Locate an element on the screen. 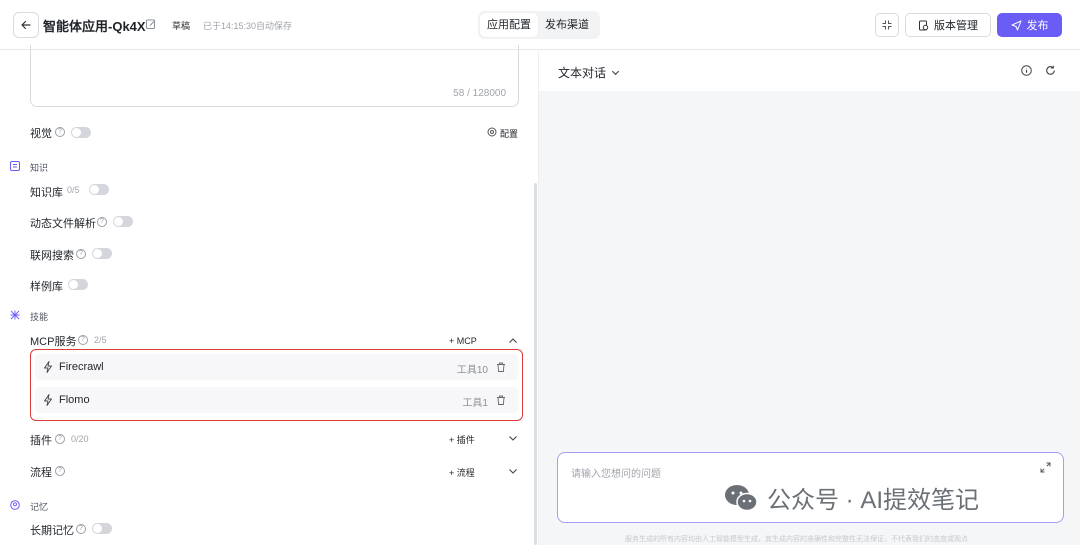 The image size is (1080, 545). collapse-icon is located at coordinates (887, 25).